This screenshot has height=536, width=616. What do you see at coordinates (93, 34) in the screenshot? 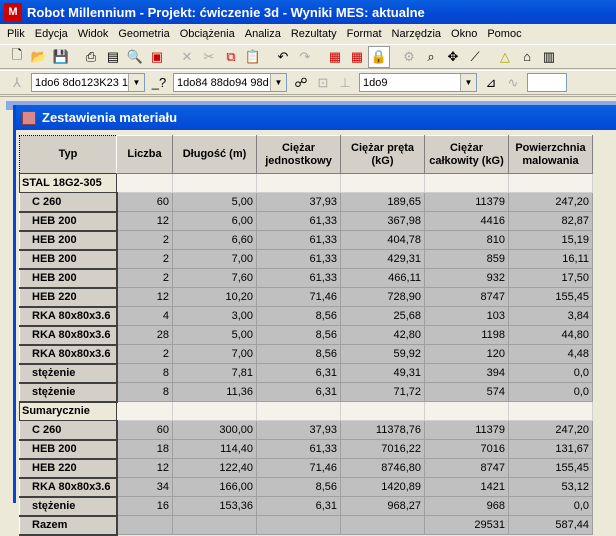
I see `menu-2: Widok` at bounding box center [93, 34].